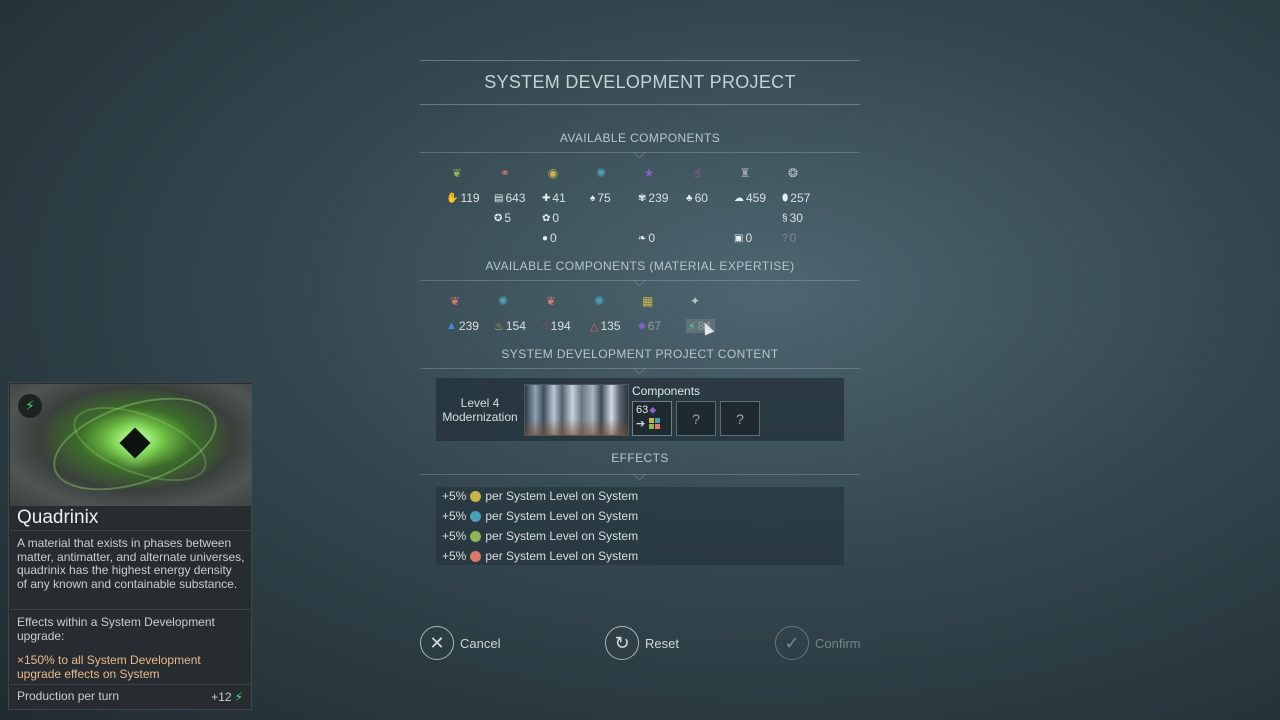  Describe the element at coordinates (545, 326) in the screenshot. I see `hat-icon: ⌂` at that location.